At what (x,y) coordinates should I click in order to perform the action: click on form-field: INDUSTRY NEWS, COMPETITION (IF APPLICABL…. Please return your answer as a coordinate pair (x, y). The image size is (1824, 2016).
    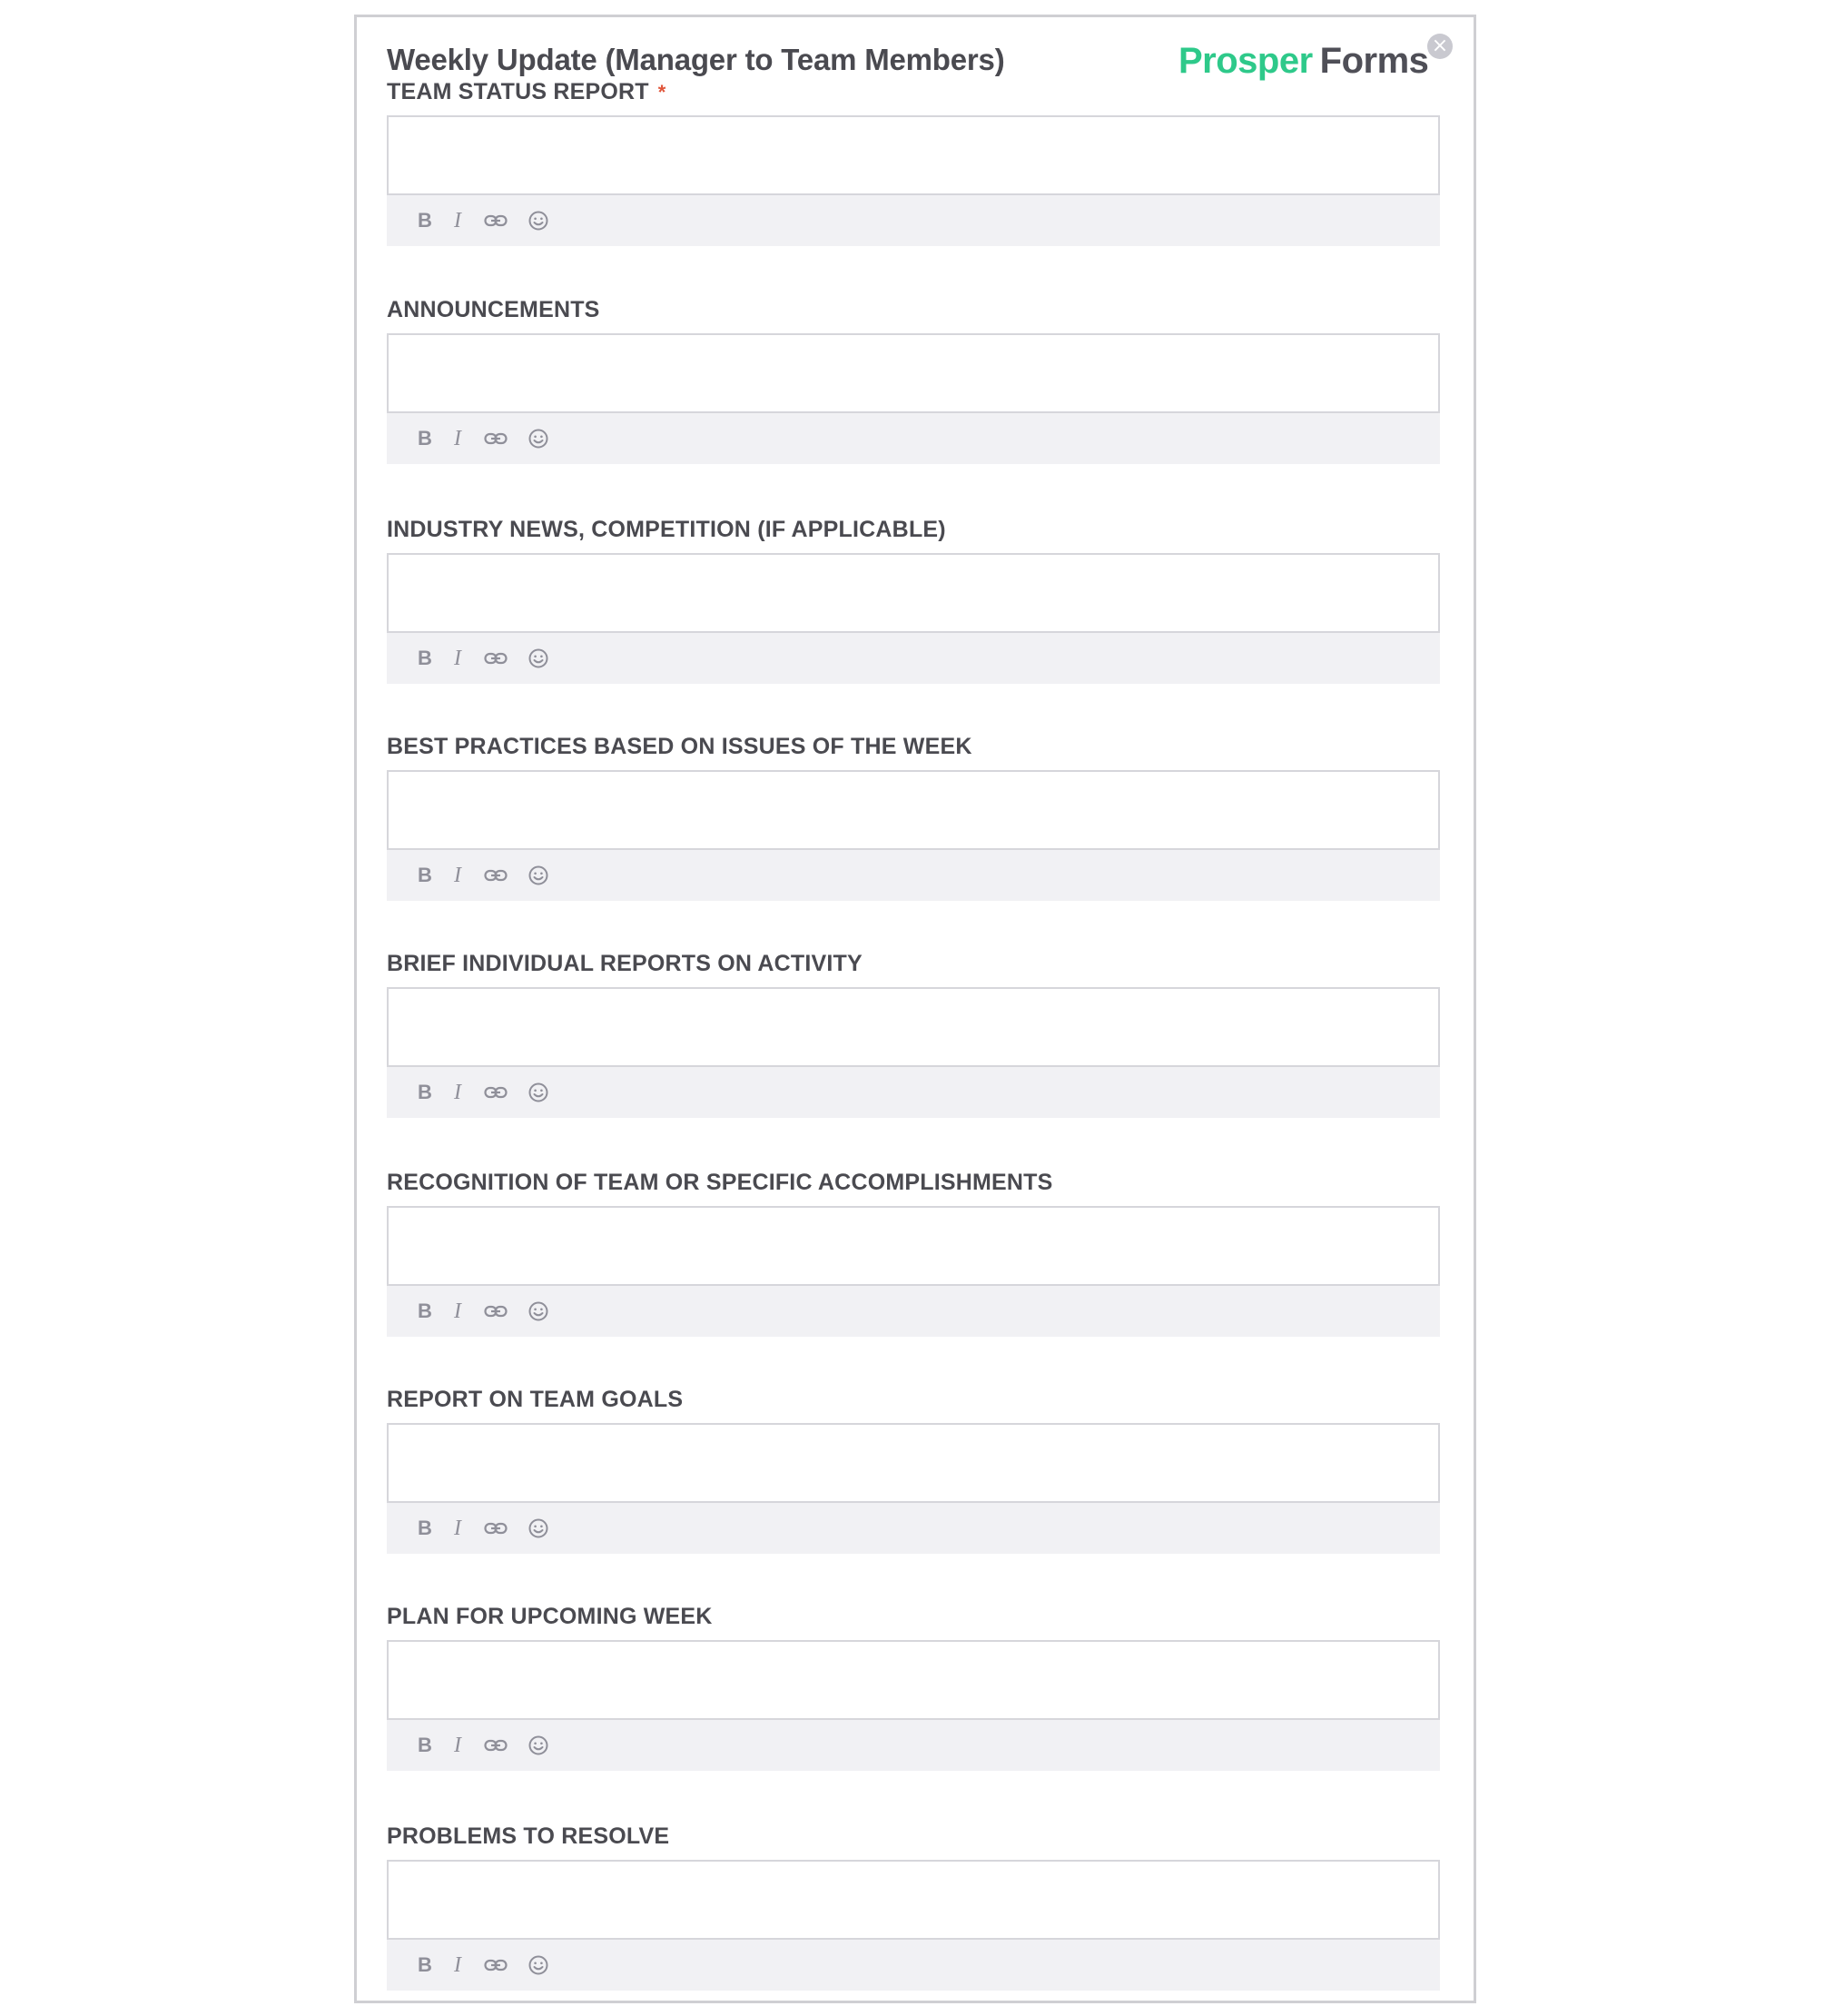
    Looking at the image, I should click on (913, 613).